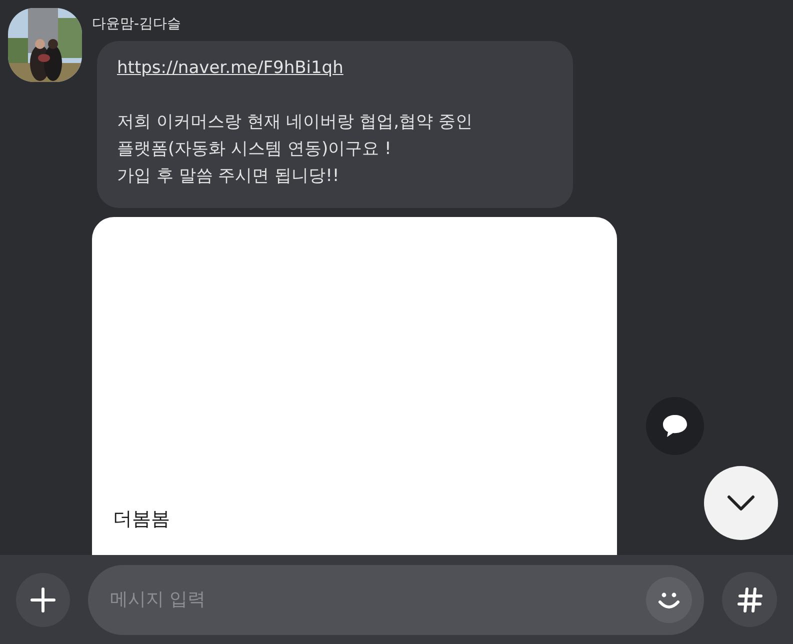 The image size is (793, 644). I want to click on card-title: 더봄봄, so click(142, 519).